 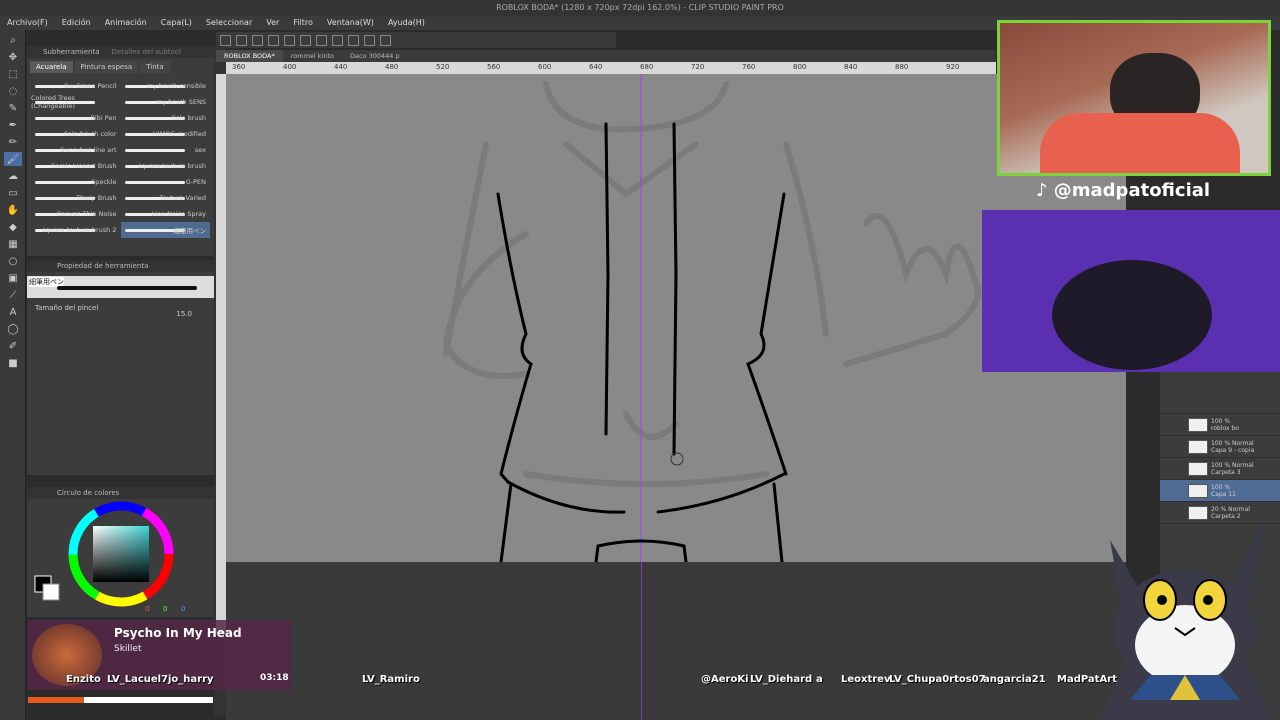 What do you see at coordinates (13, 57) in the screenshot?
I see `move-icon: ✥` at bounding box center [13, 57].